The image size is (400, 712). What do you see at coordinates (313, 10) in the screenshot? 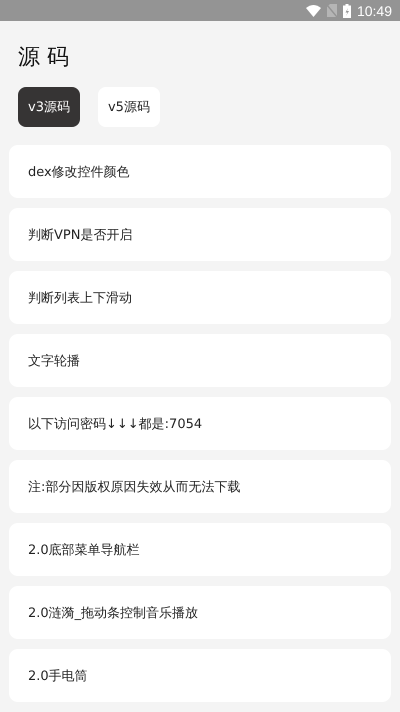
I see `wifi-icon` at bounding box center [313, 10].